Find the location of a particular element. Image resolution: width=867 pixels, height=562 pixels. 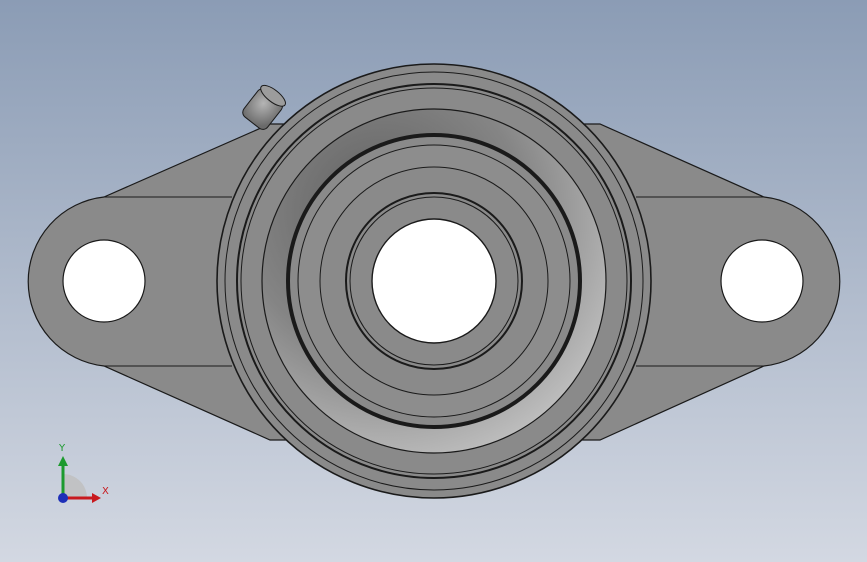

triad-y-label: Y is located at coordinates (62, 448).